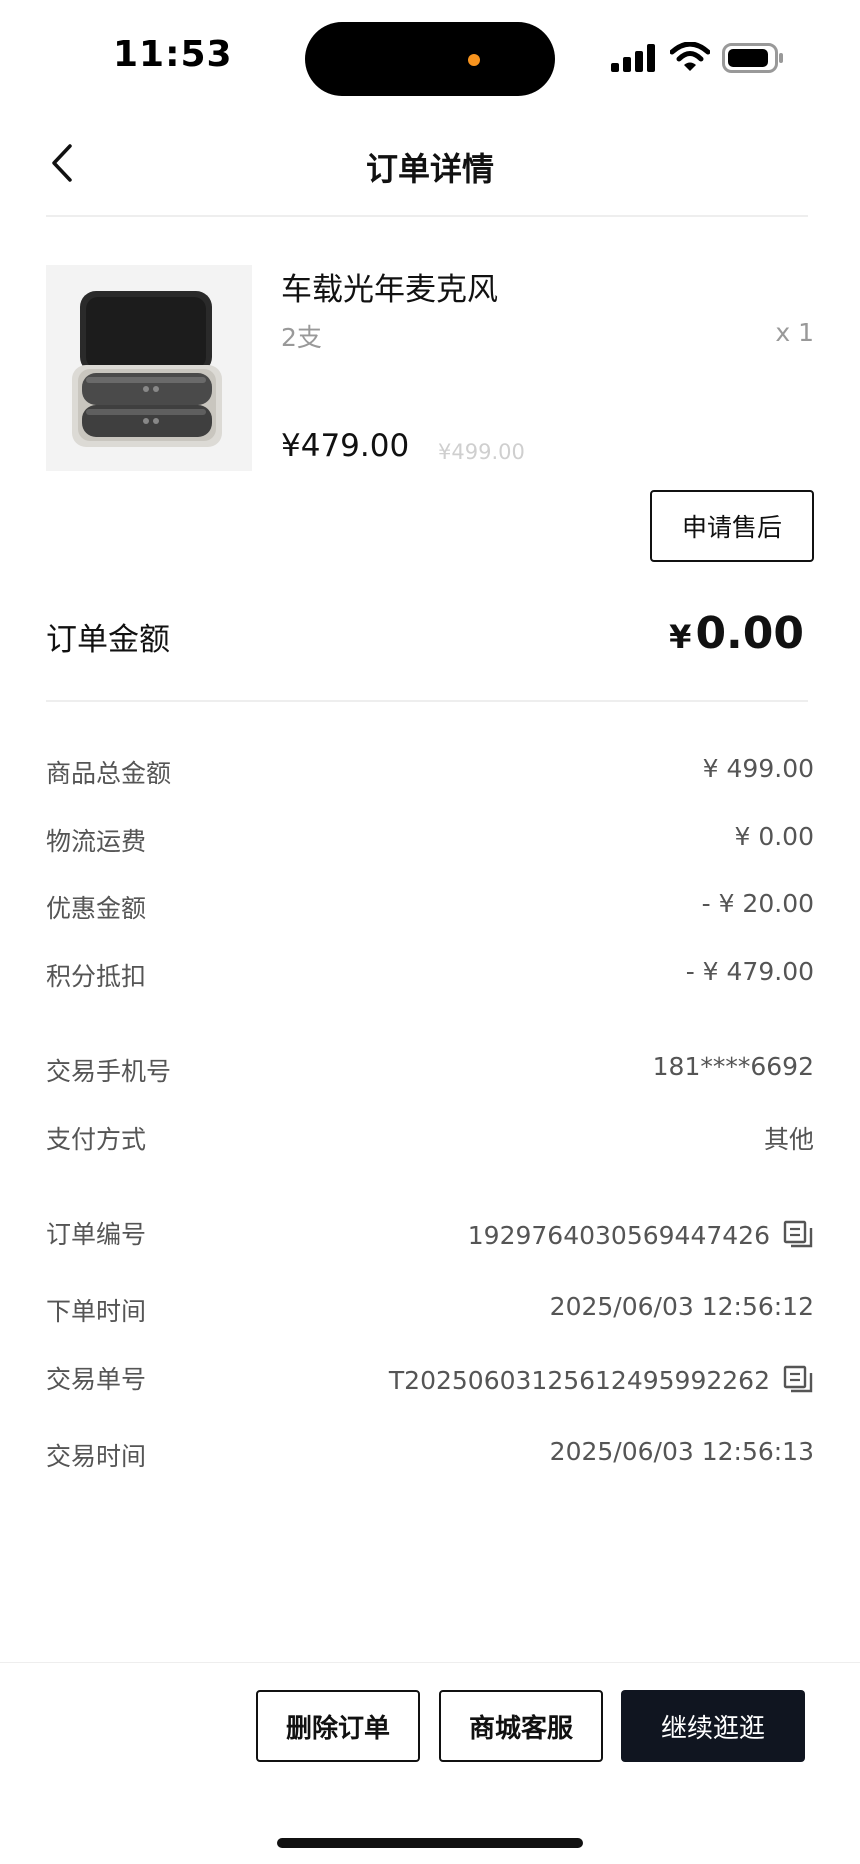 Image resolution: width=860 pixels, height=1864 pixels. What do you see at coordinates (430, 1843) in the screenshot?
I see `home-indicator` at bounding box center [430, 1843].